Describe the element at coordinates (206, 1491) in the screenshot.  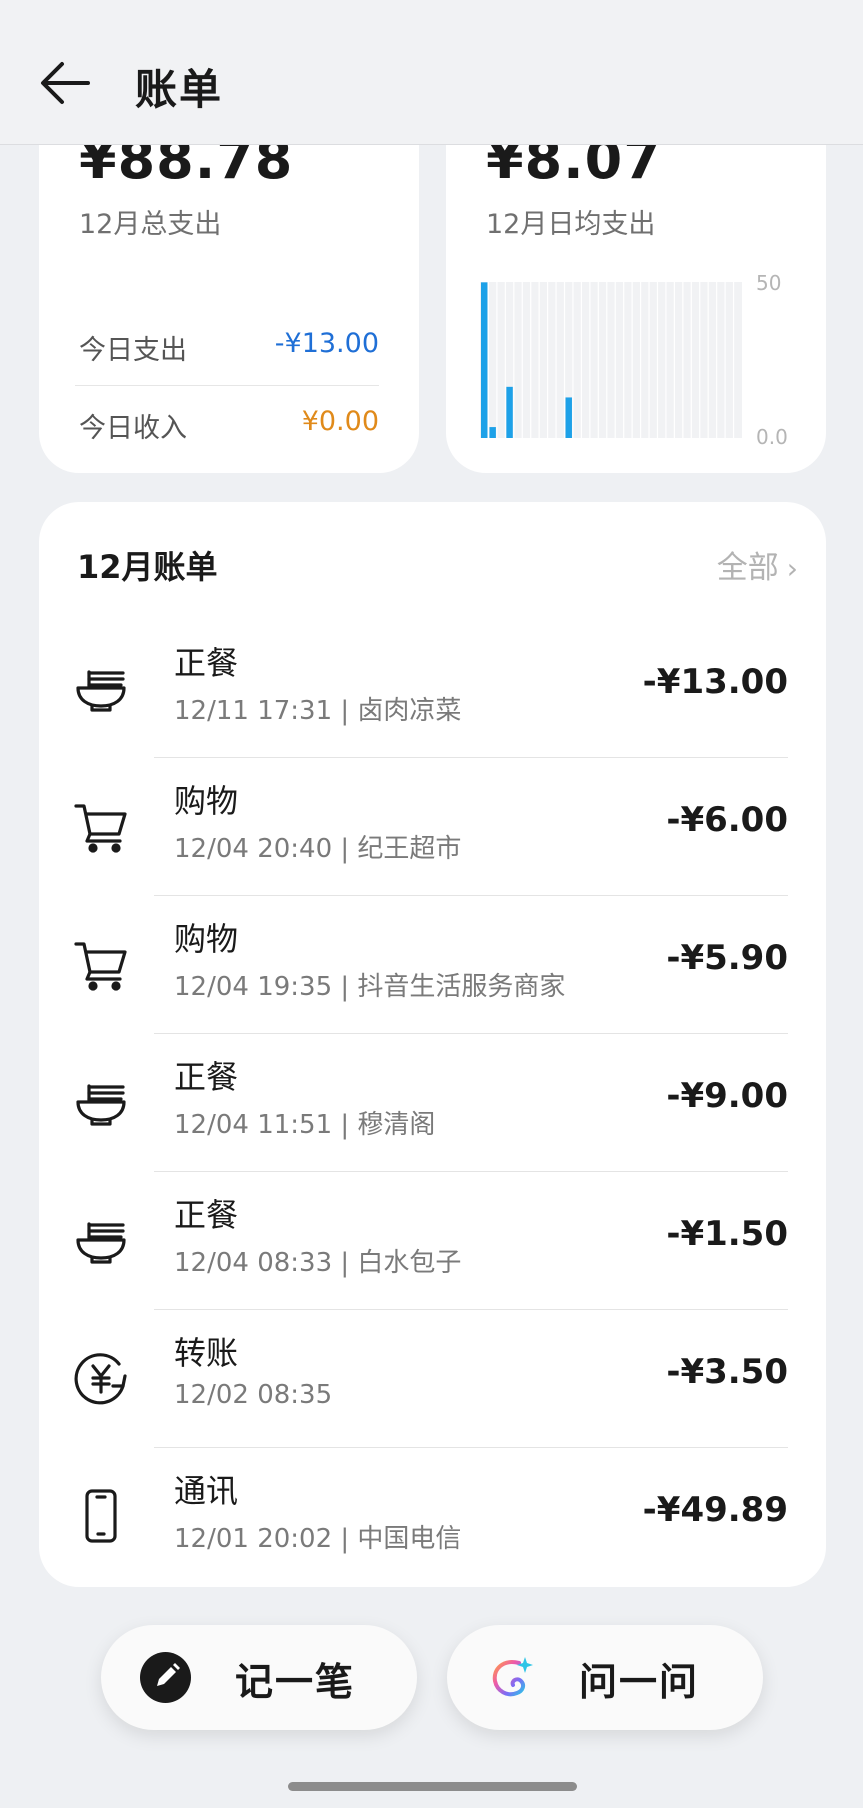
I see `bill-category: 通讯` at that location.